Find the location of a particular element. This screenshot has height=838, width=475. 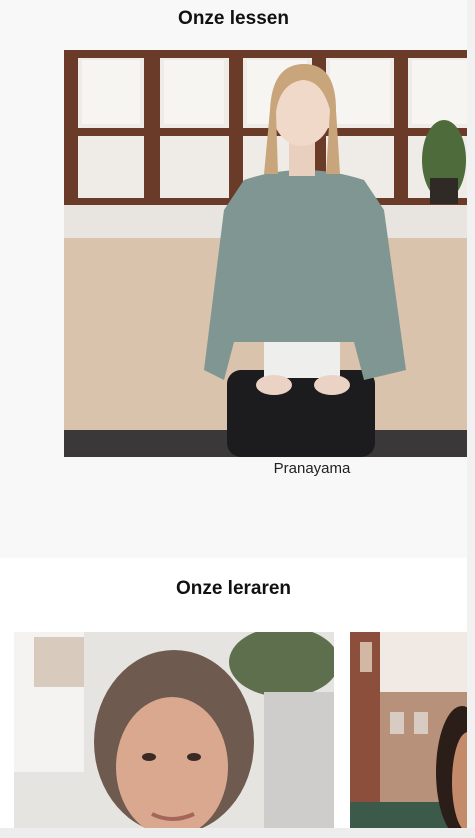

bottom-edge is located at coordinates (237, 833).